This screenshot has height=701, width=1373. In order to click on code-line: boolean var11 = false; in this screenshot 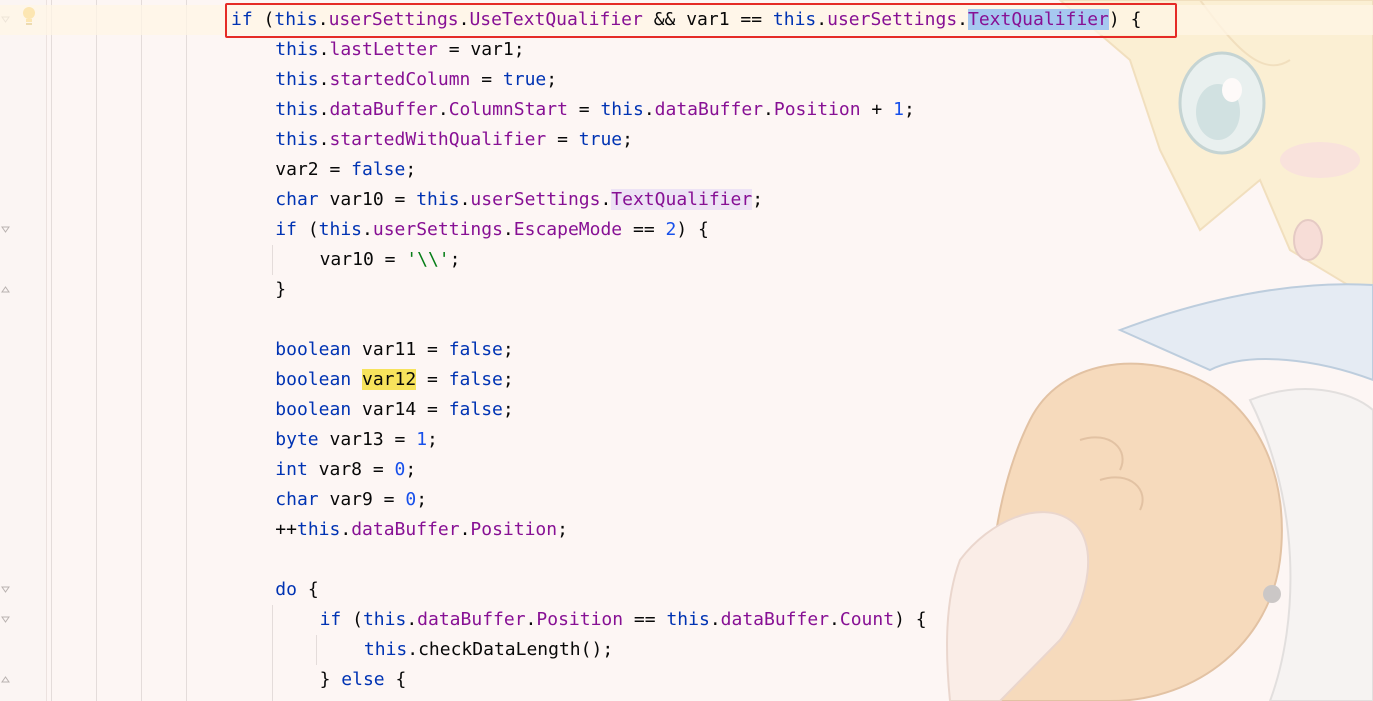, I will do `click(686, 350)`.